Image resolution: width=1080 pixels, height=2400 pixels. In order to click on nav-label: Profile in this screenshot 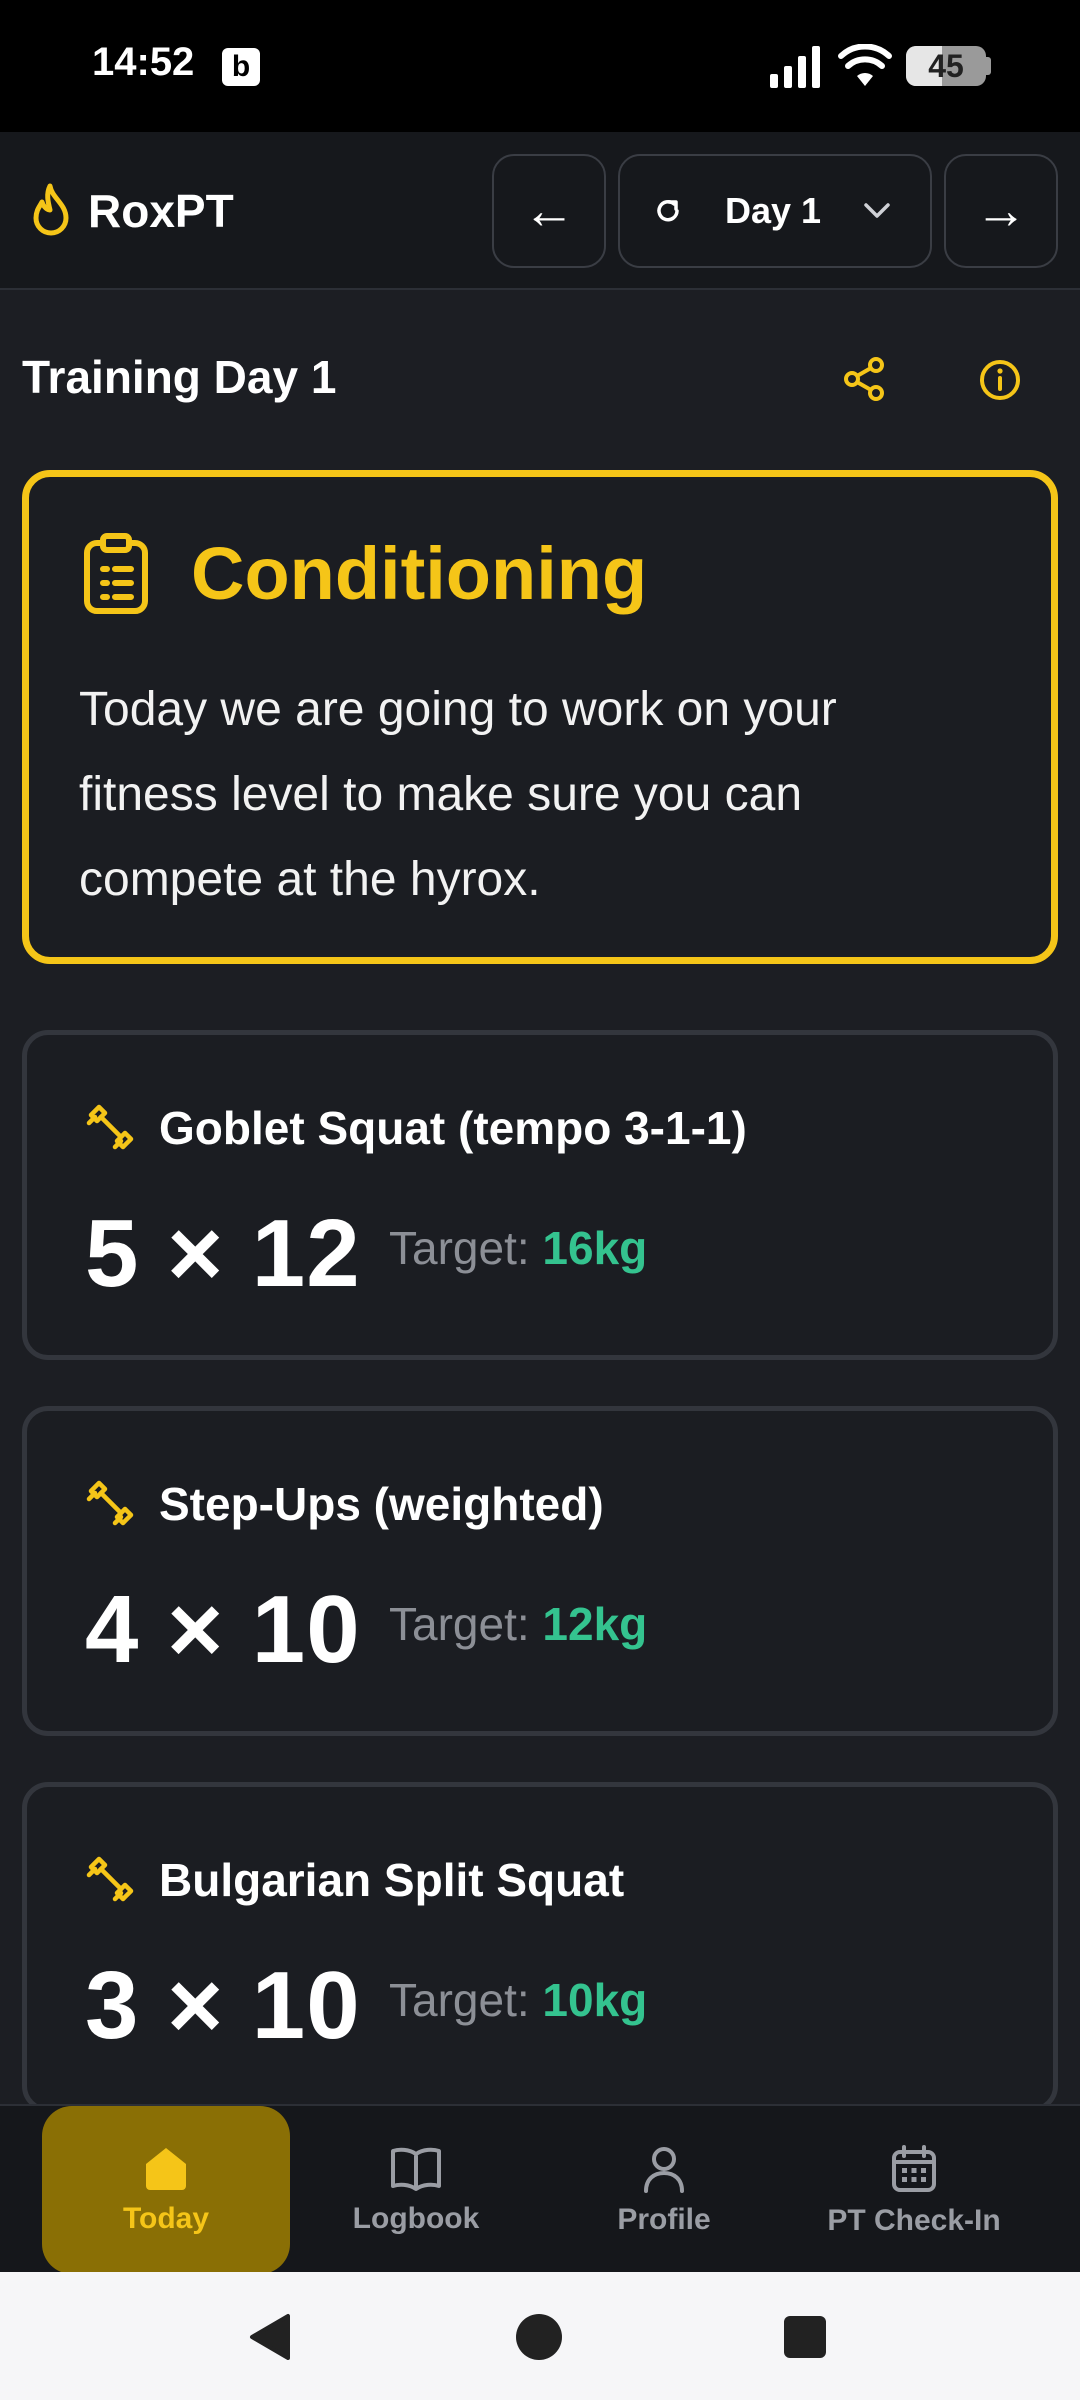, I will do `click(664, 2219)`.